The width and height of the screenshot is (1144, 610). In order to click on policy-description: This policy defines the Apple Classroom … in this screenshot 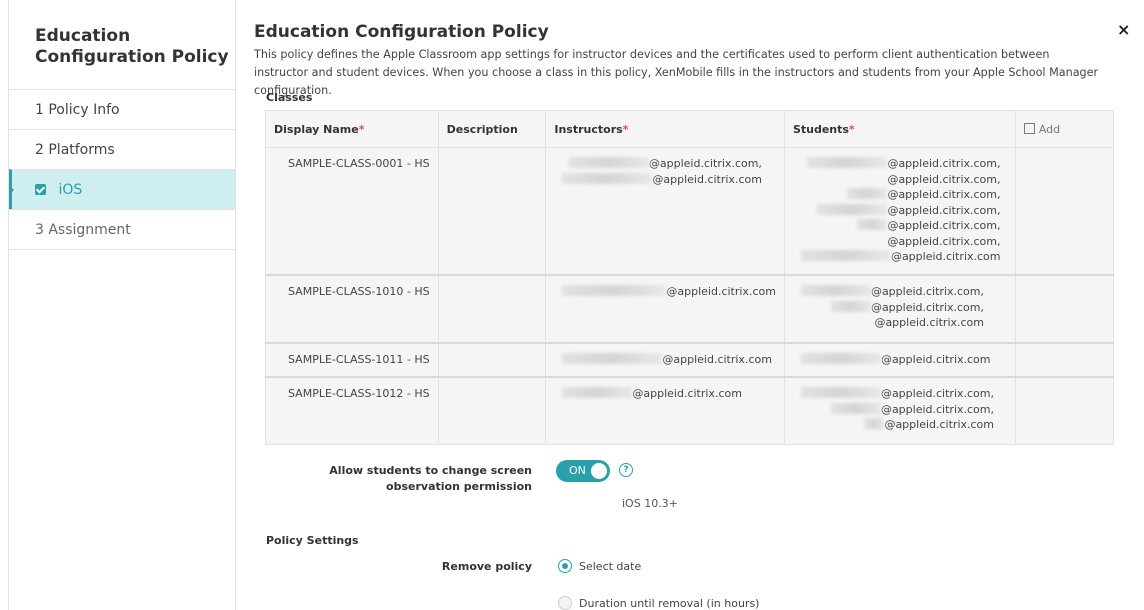, I will do `click(676, 72)`.